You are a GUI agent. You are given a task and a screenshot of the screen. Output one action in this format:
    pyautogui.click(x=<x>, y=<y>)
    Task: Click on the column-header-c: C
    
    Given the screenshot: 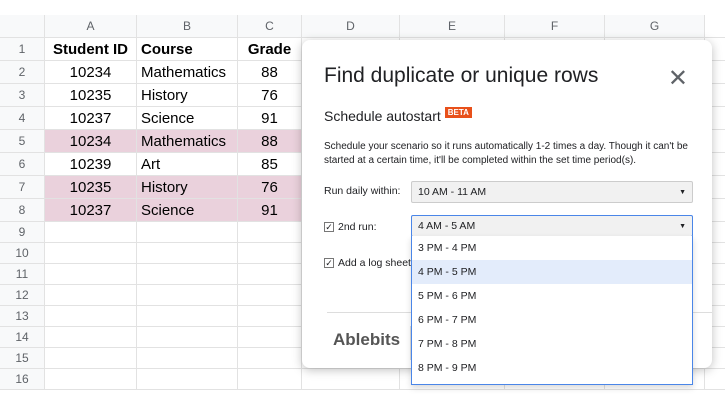 What is the action you would take?
    pyautogui.click(x=270, y=26)
    